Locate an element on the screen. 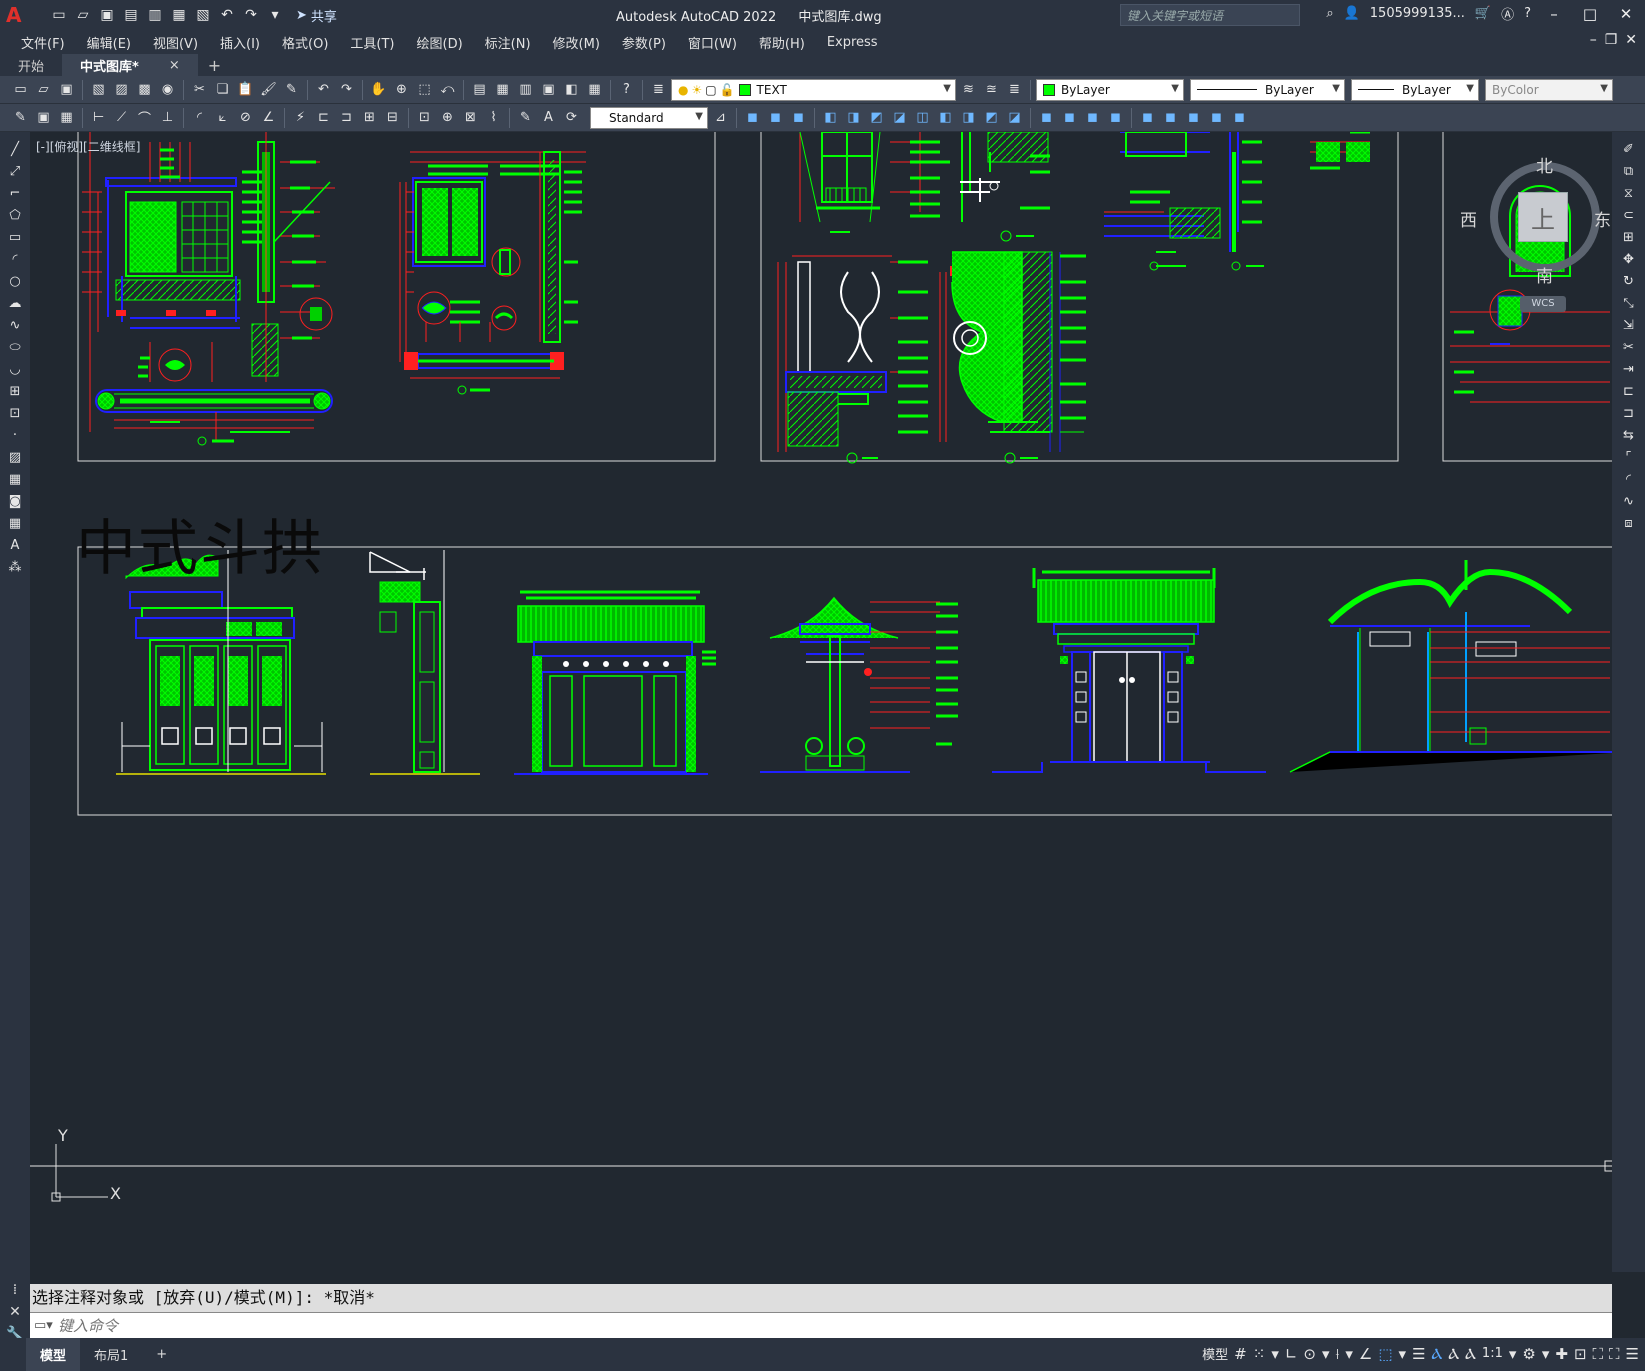  dim-text-edit-icon: A is located at coordinates (548, 117).